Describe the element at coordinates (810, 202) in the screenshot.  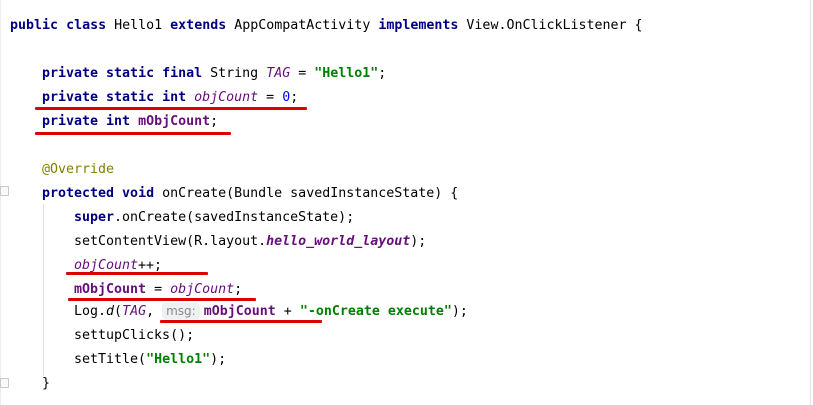
I see `editor-right-edge` at that location.